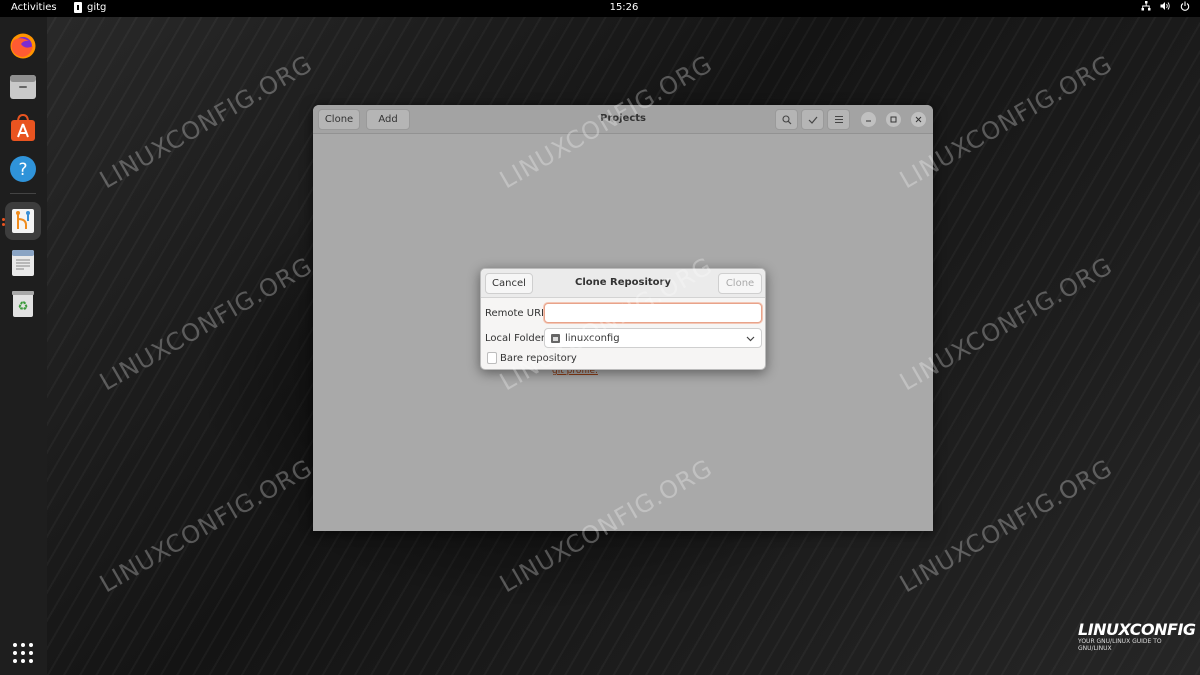 The height and width of the screenshot is (675, 1200). Describe the element at coordinates (538, 358) in the screenshot. I see `bare-repository-label: Bare repository` at that location.